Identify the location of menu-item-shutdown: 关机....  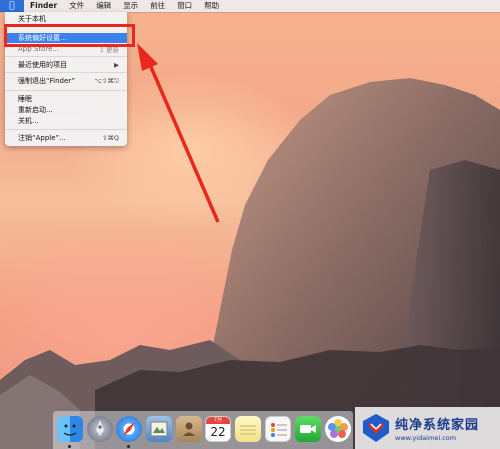
(66, 121).